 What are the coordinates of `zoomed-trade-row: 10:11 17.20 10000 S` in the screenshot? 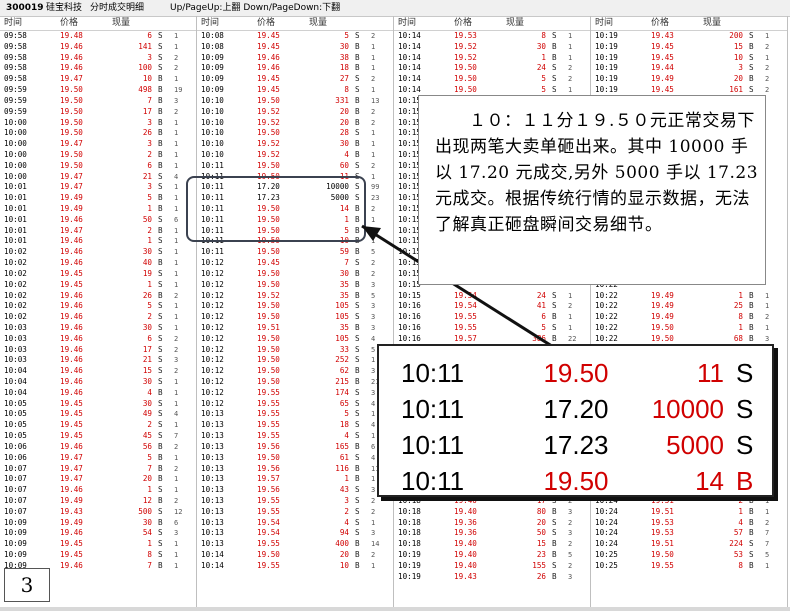 It's located at (575, 409).